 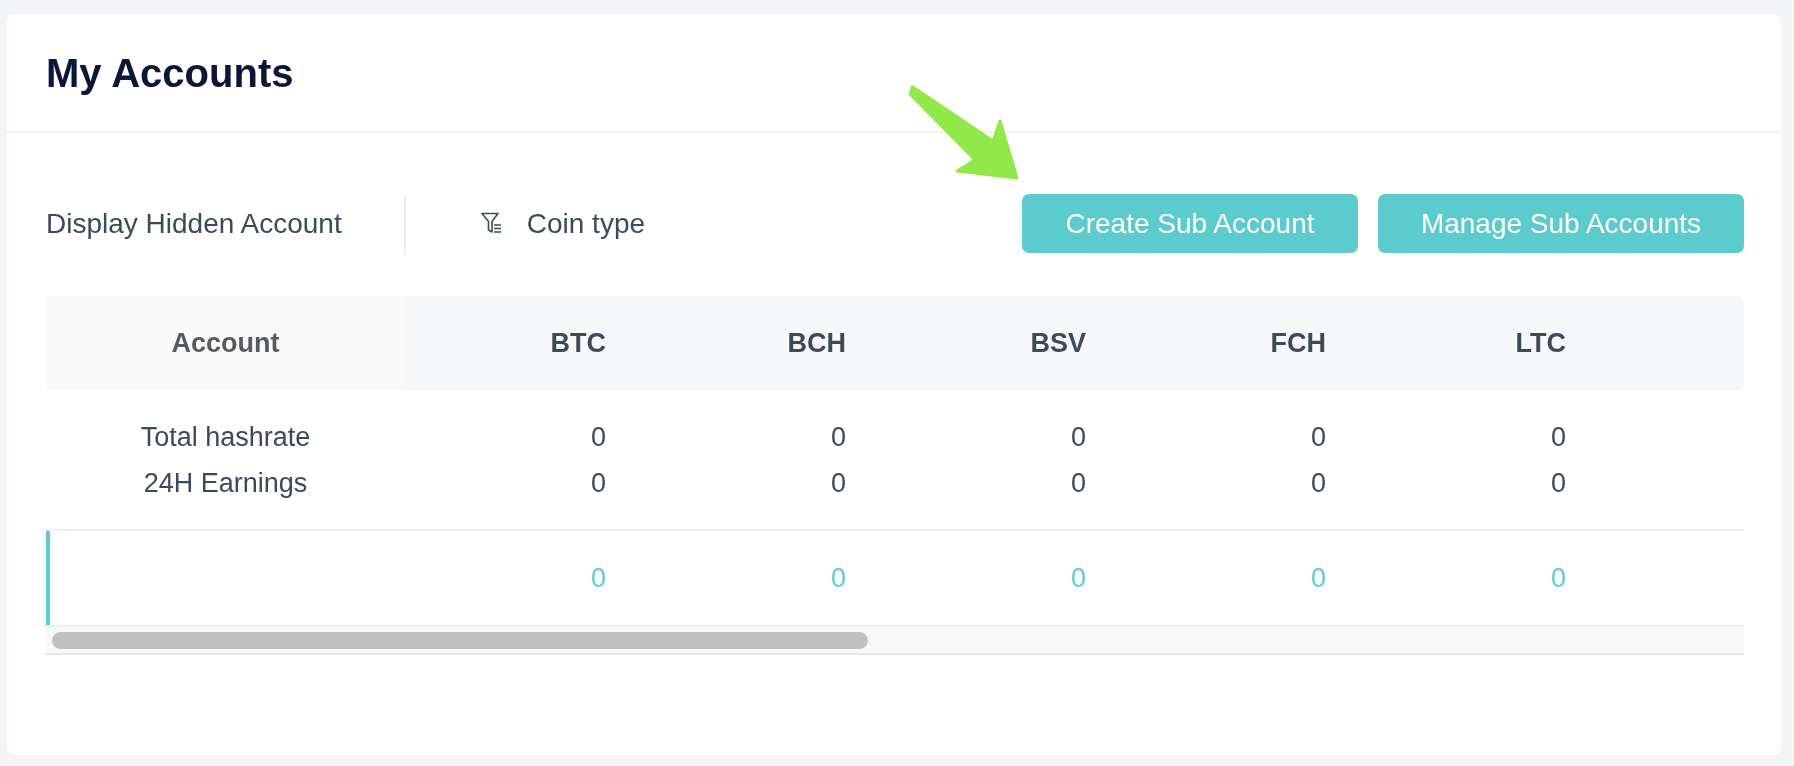 What do you see at coordinates (225, 437) in the screenshot?
I see `row-label: Total hashrate` at bounding box center [225, 437].